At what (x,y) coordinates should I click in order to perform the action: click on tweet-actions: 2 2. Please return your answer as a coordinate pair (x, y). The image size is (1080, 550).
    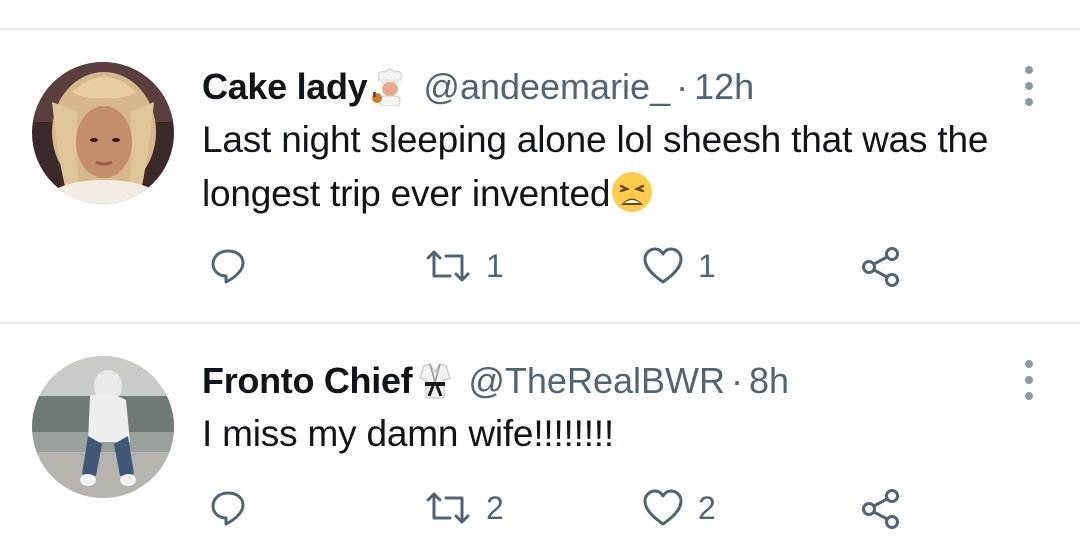
    Looking at the image, I should click on (540, 513).